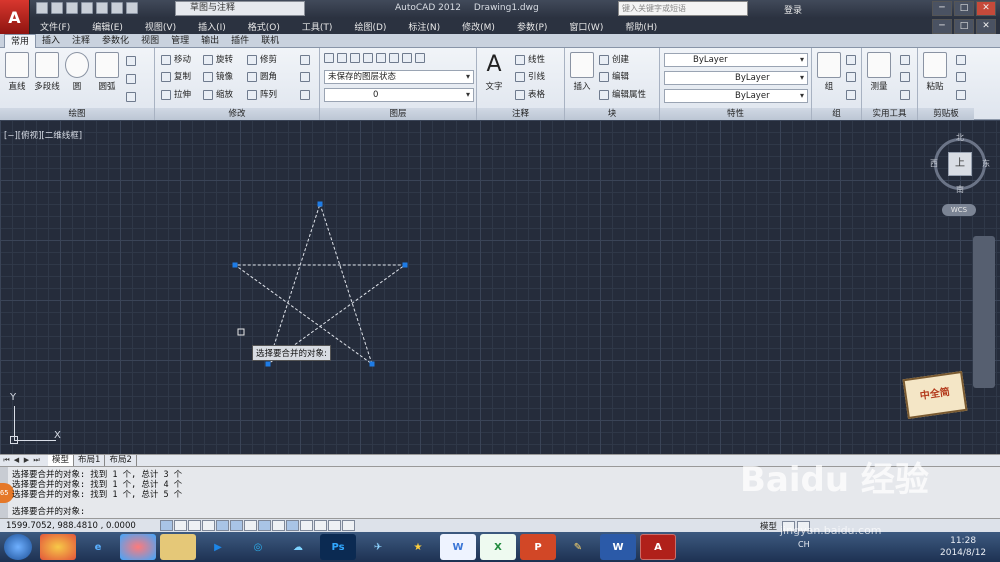 The image size is (1000, 562). I want to click on match-properties-tool, so click(962, 95).